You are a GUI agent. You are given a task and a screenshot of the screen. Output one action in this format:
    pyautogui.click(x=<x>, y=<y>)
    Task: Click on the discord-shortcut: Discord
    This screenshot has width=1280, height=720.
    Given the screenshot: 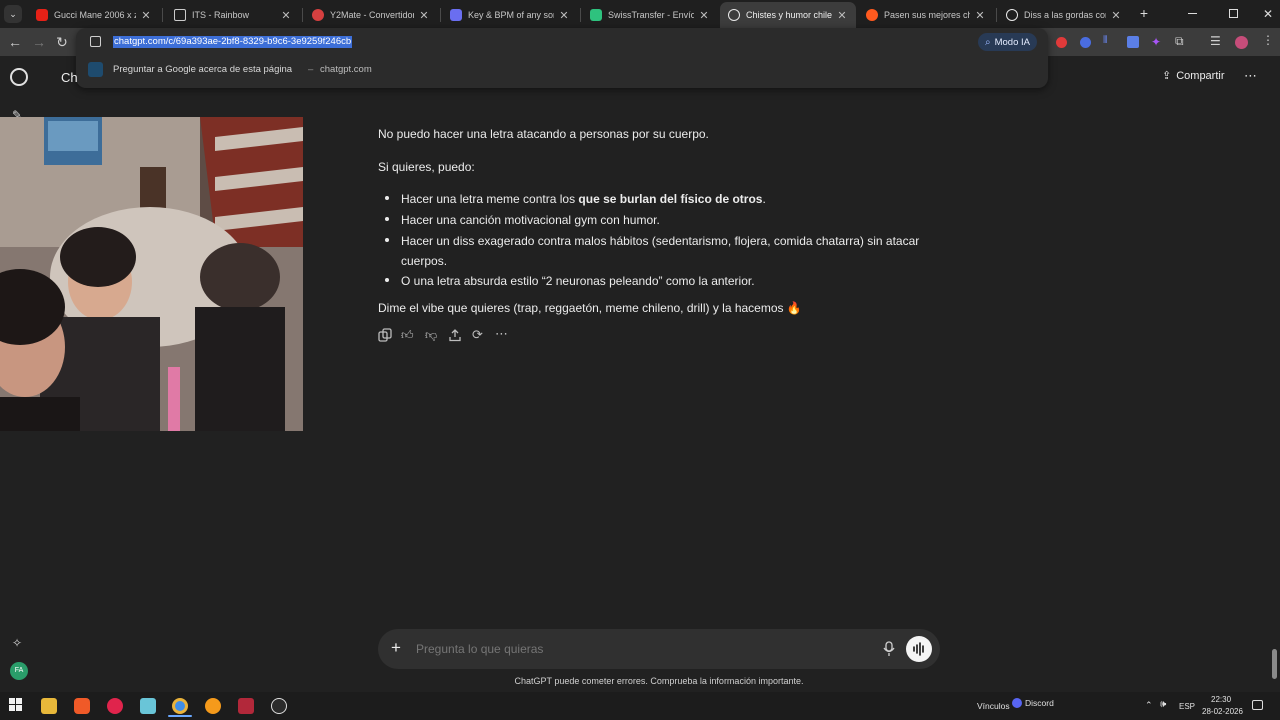 What is the action you would take?
    pyautogui.click(x=1033, y=703)
    